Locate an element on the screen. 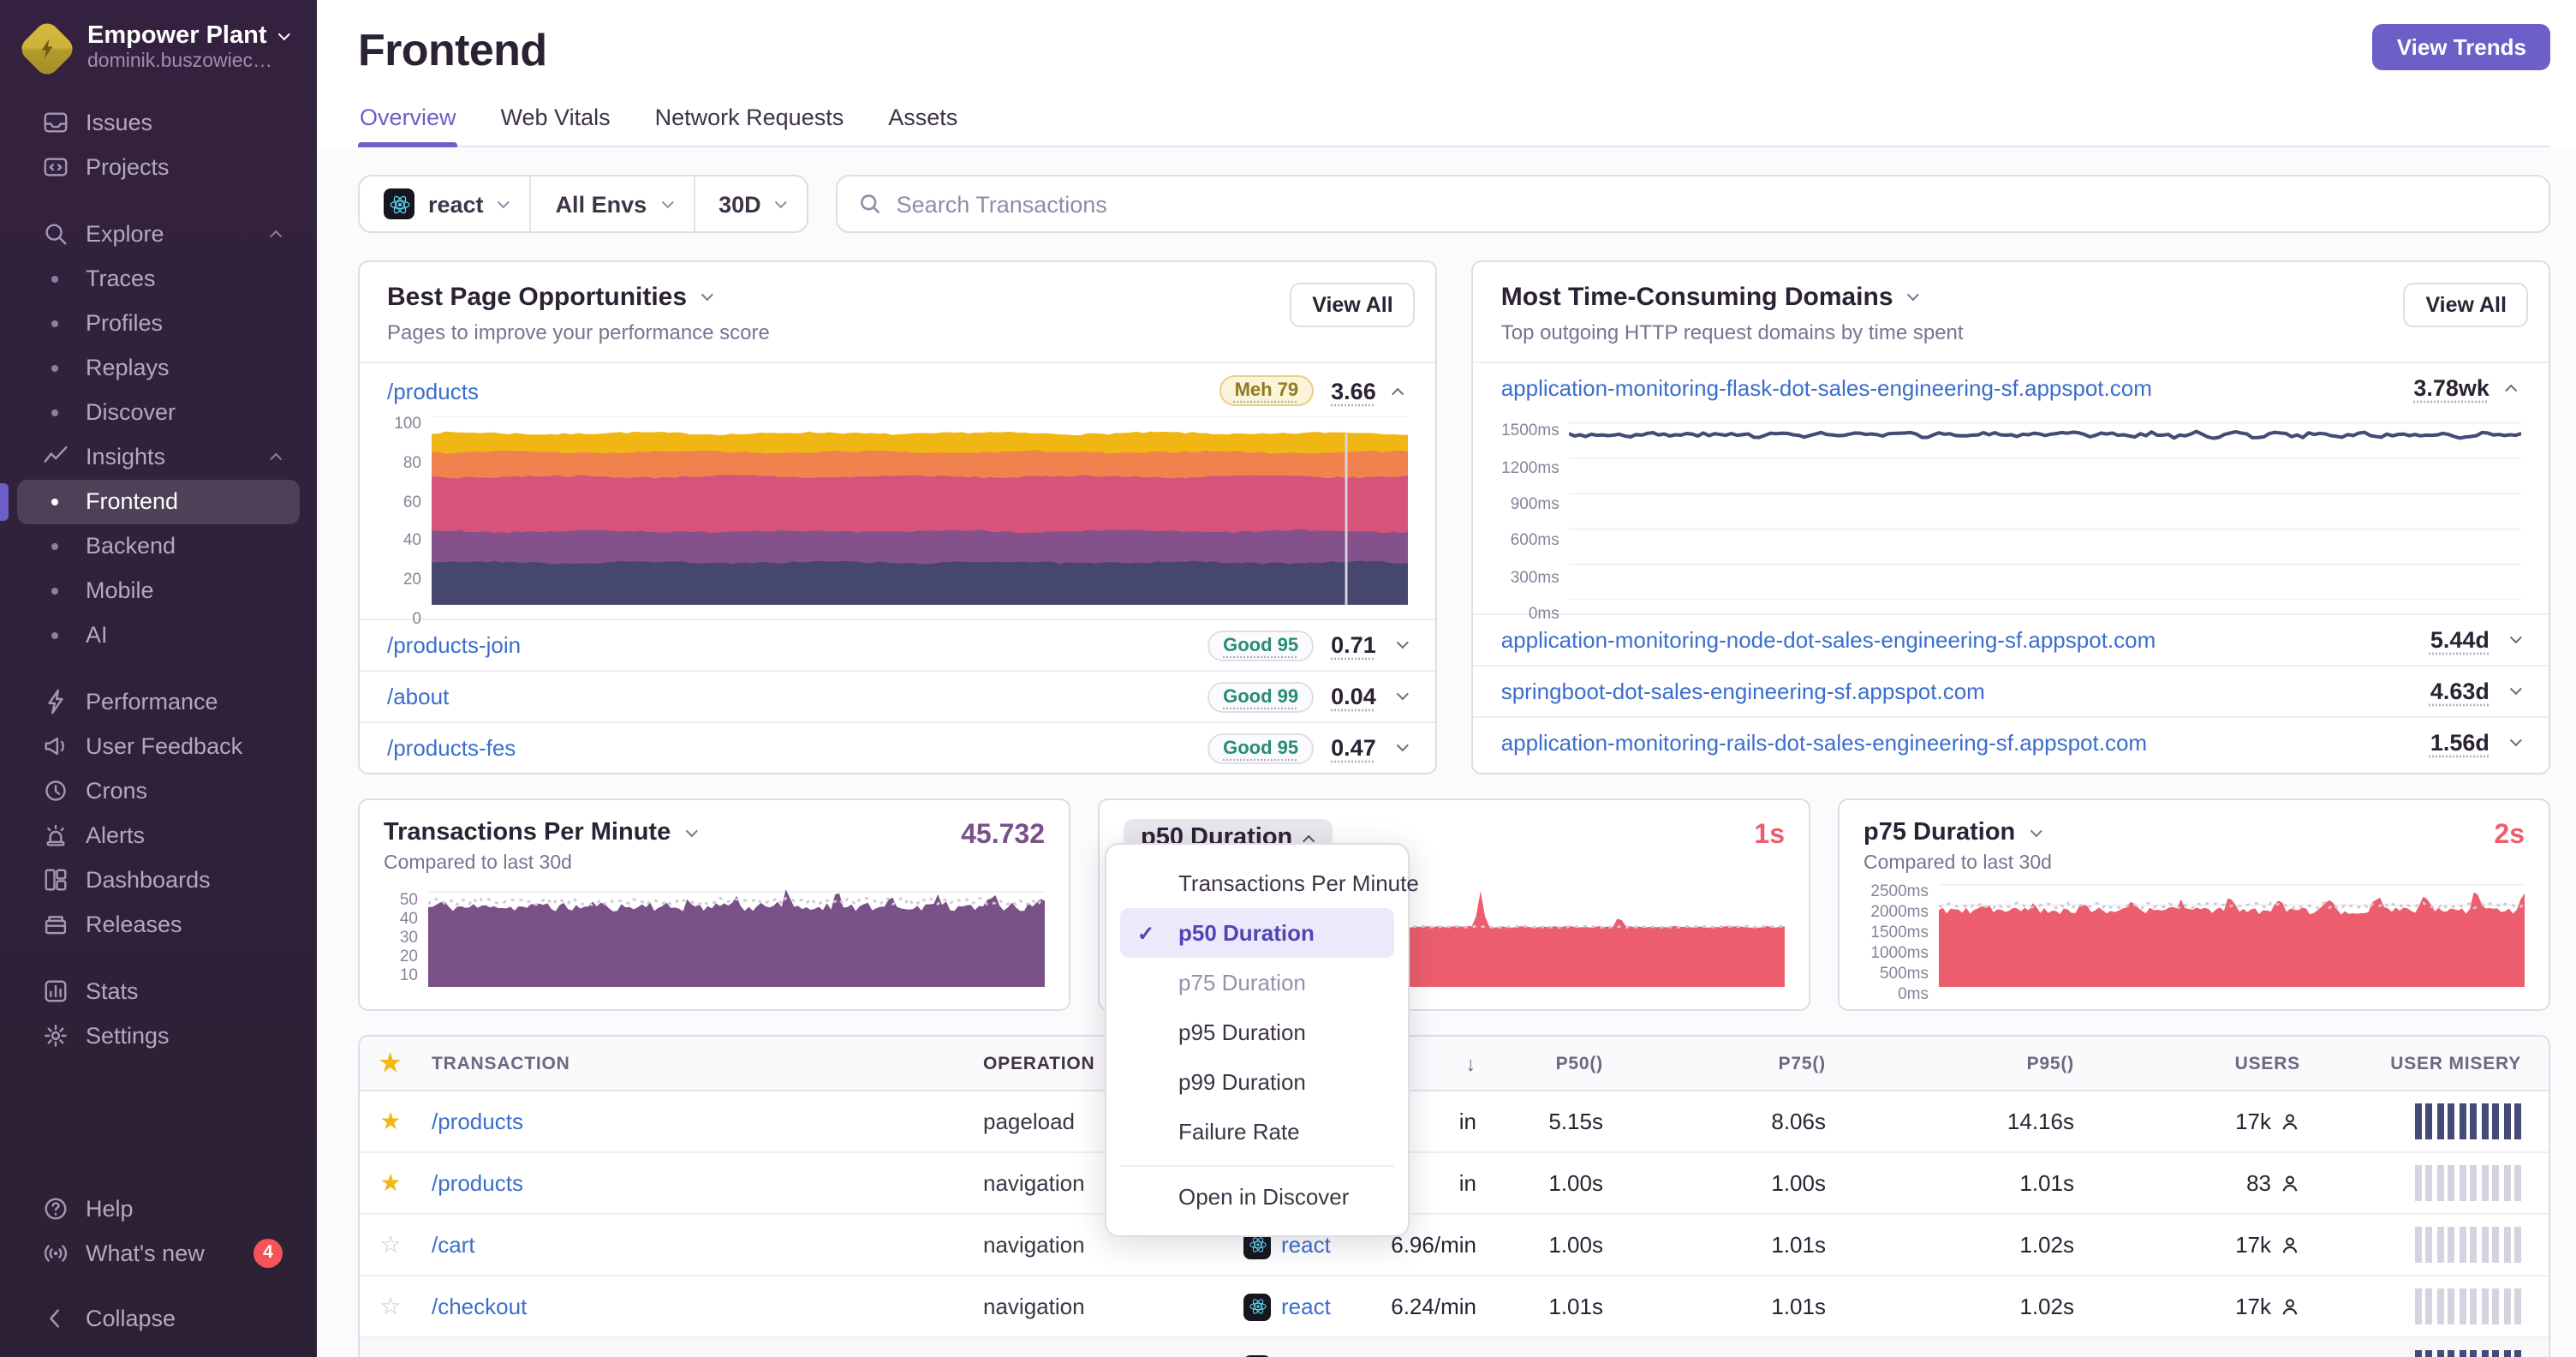 The width and height of the screenshot is (2576, 1357). sidebar-item-backend: Backend is located at coordinates (159, 546).